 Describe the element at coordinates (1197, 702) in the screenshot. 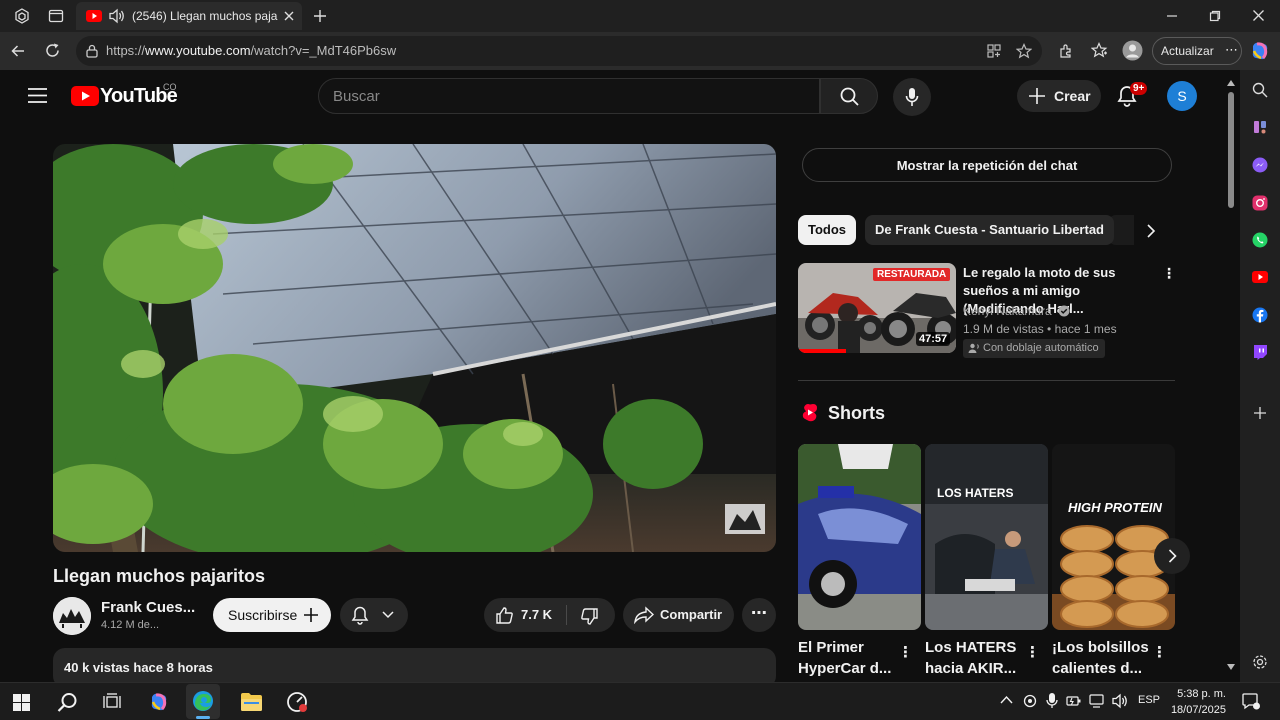

I see `system-clock: 5:38 p. m. 18/07/2025` at that location.